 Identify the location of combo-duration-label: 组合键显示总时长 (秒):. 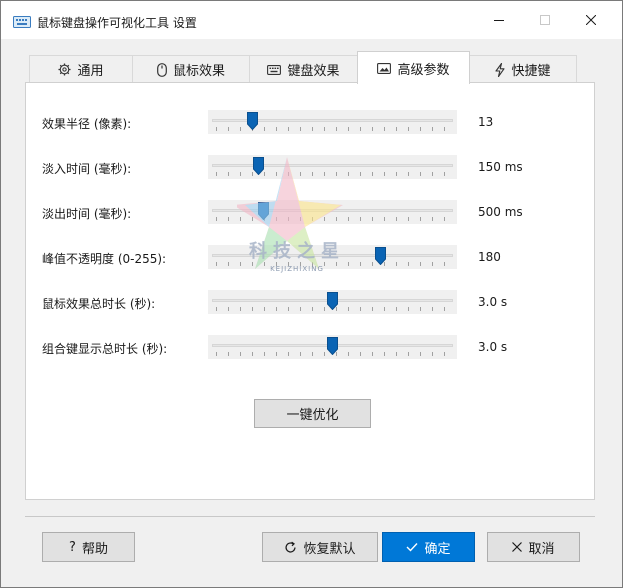
(105, 349).